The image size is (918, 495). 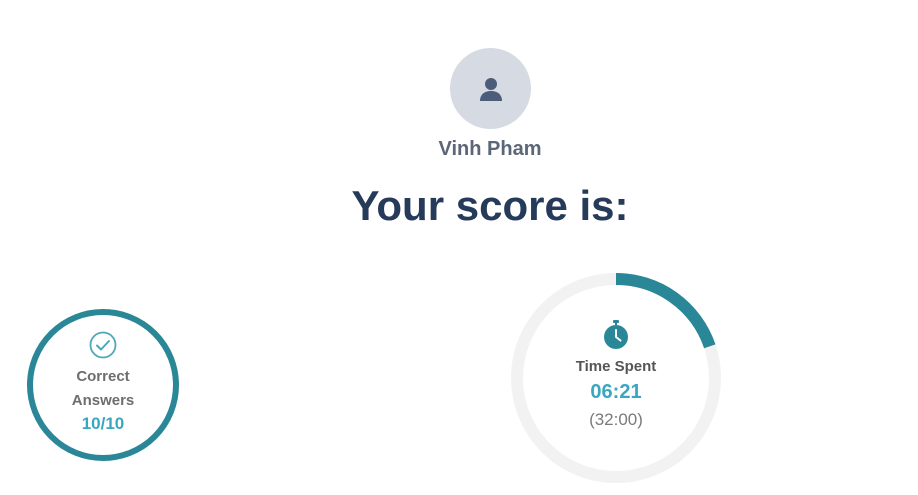 I want to click on time-spent-value: 06:21, so click(x=616, y=392).